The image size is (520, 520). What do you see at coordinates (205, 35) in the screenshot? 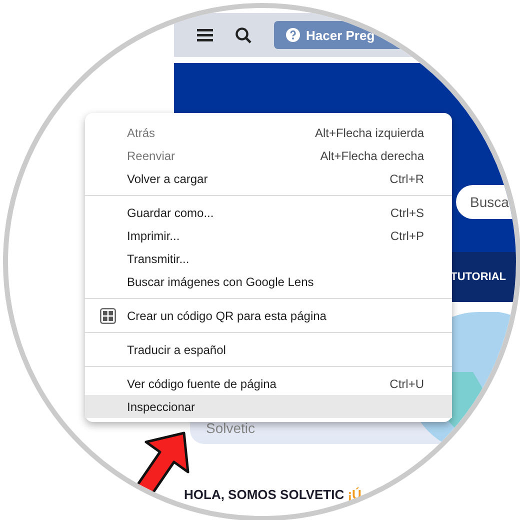
I see `menu-icon` at bounding box center [205, 35].